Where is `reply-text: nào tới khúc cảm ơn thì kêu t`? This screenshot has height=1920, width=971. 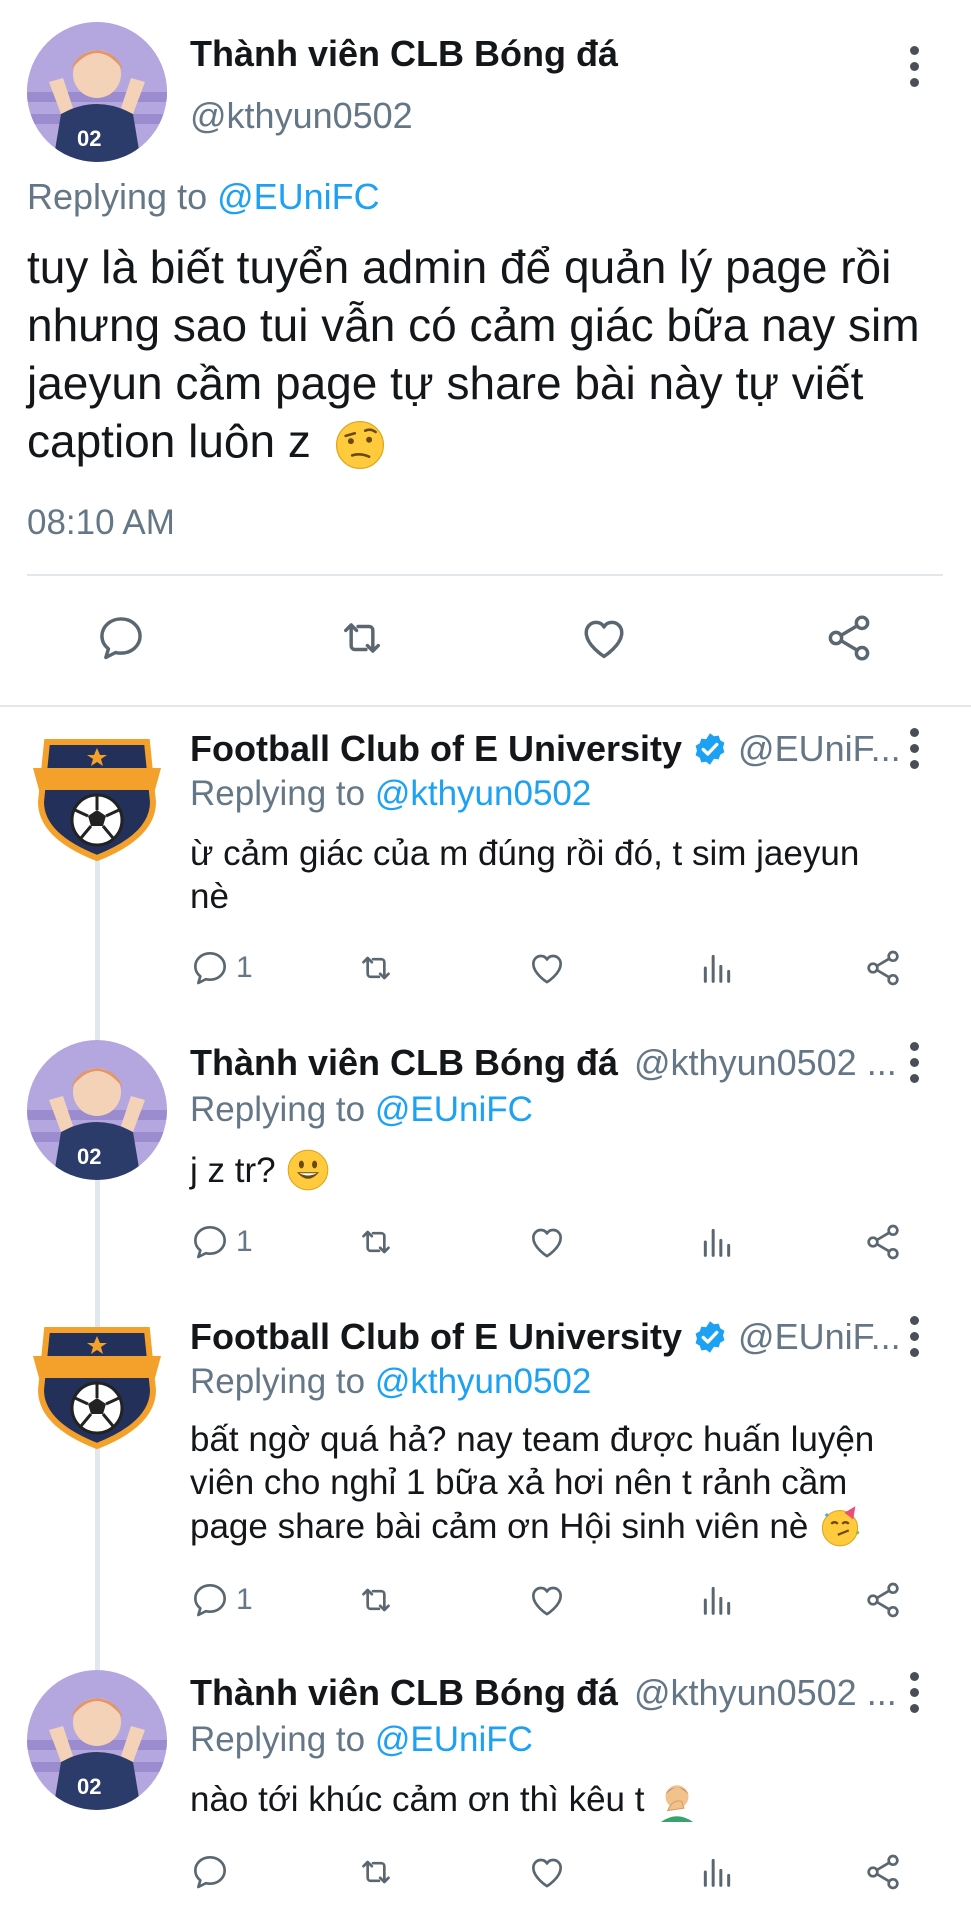
reply-text: nào tới khúc cảm ơn thì kêu t is located at coordinates (445, 1799).